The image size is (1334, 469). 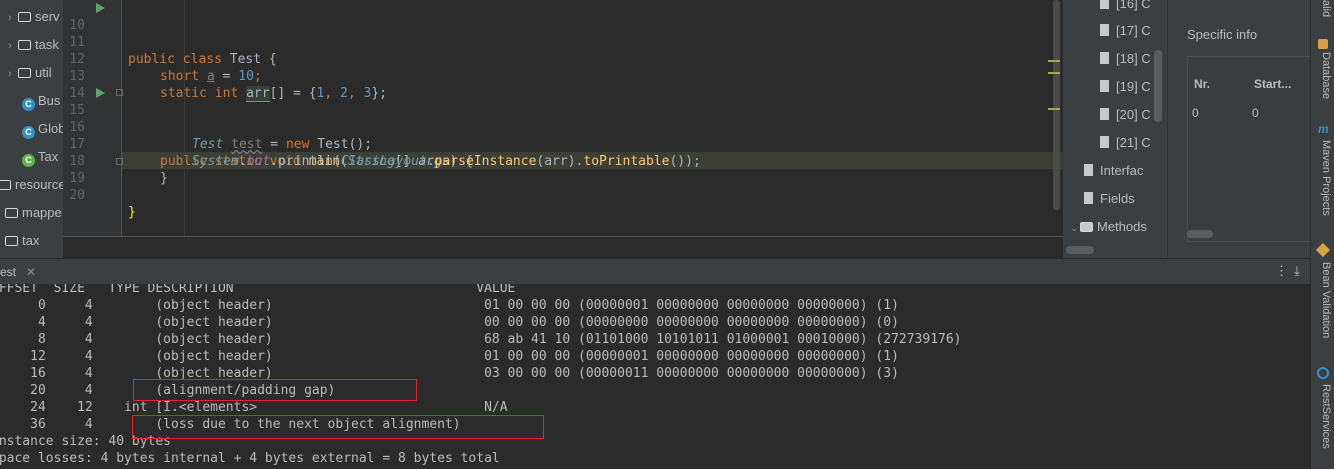 What do you see at coordinates (1202, 84) in the screenshot?
I see `column-header-nr: Nr.` at bounding box center [1202, 84].